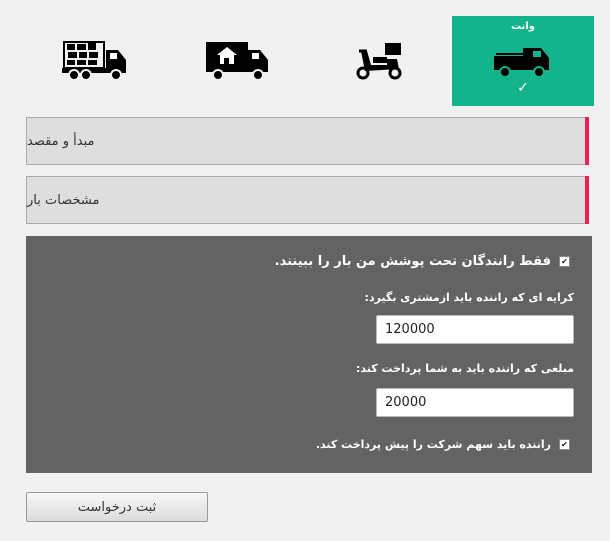 The image size is (610, 541). I want to click on pickup-truck-icon, so click(523, 61).